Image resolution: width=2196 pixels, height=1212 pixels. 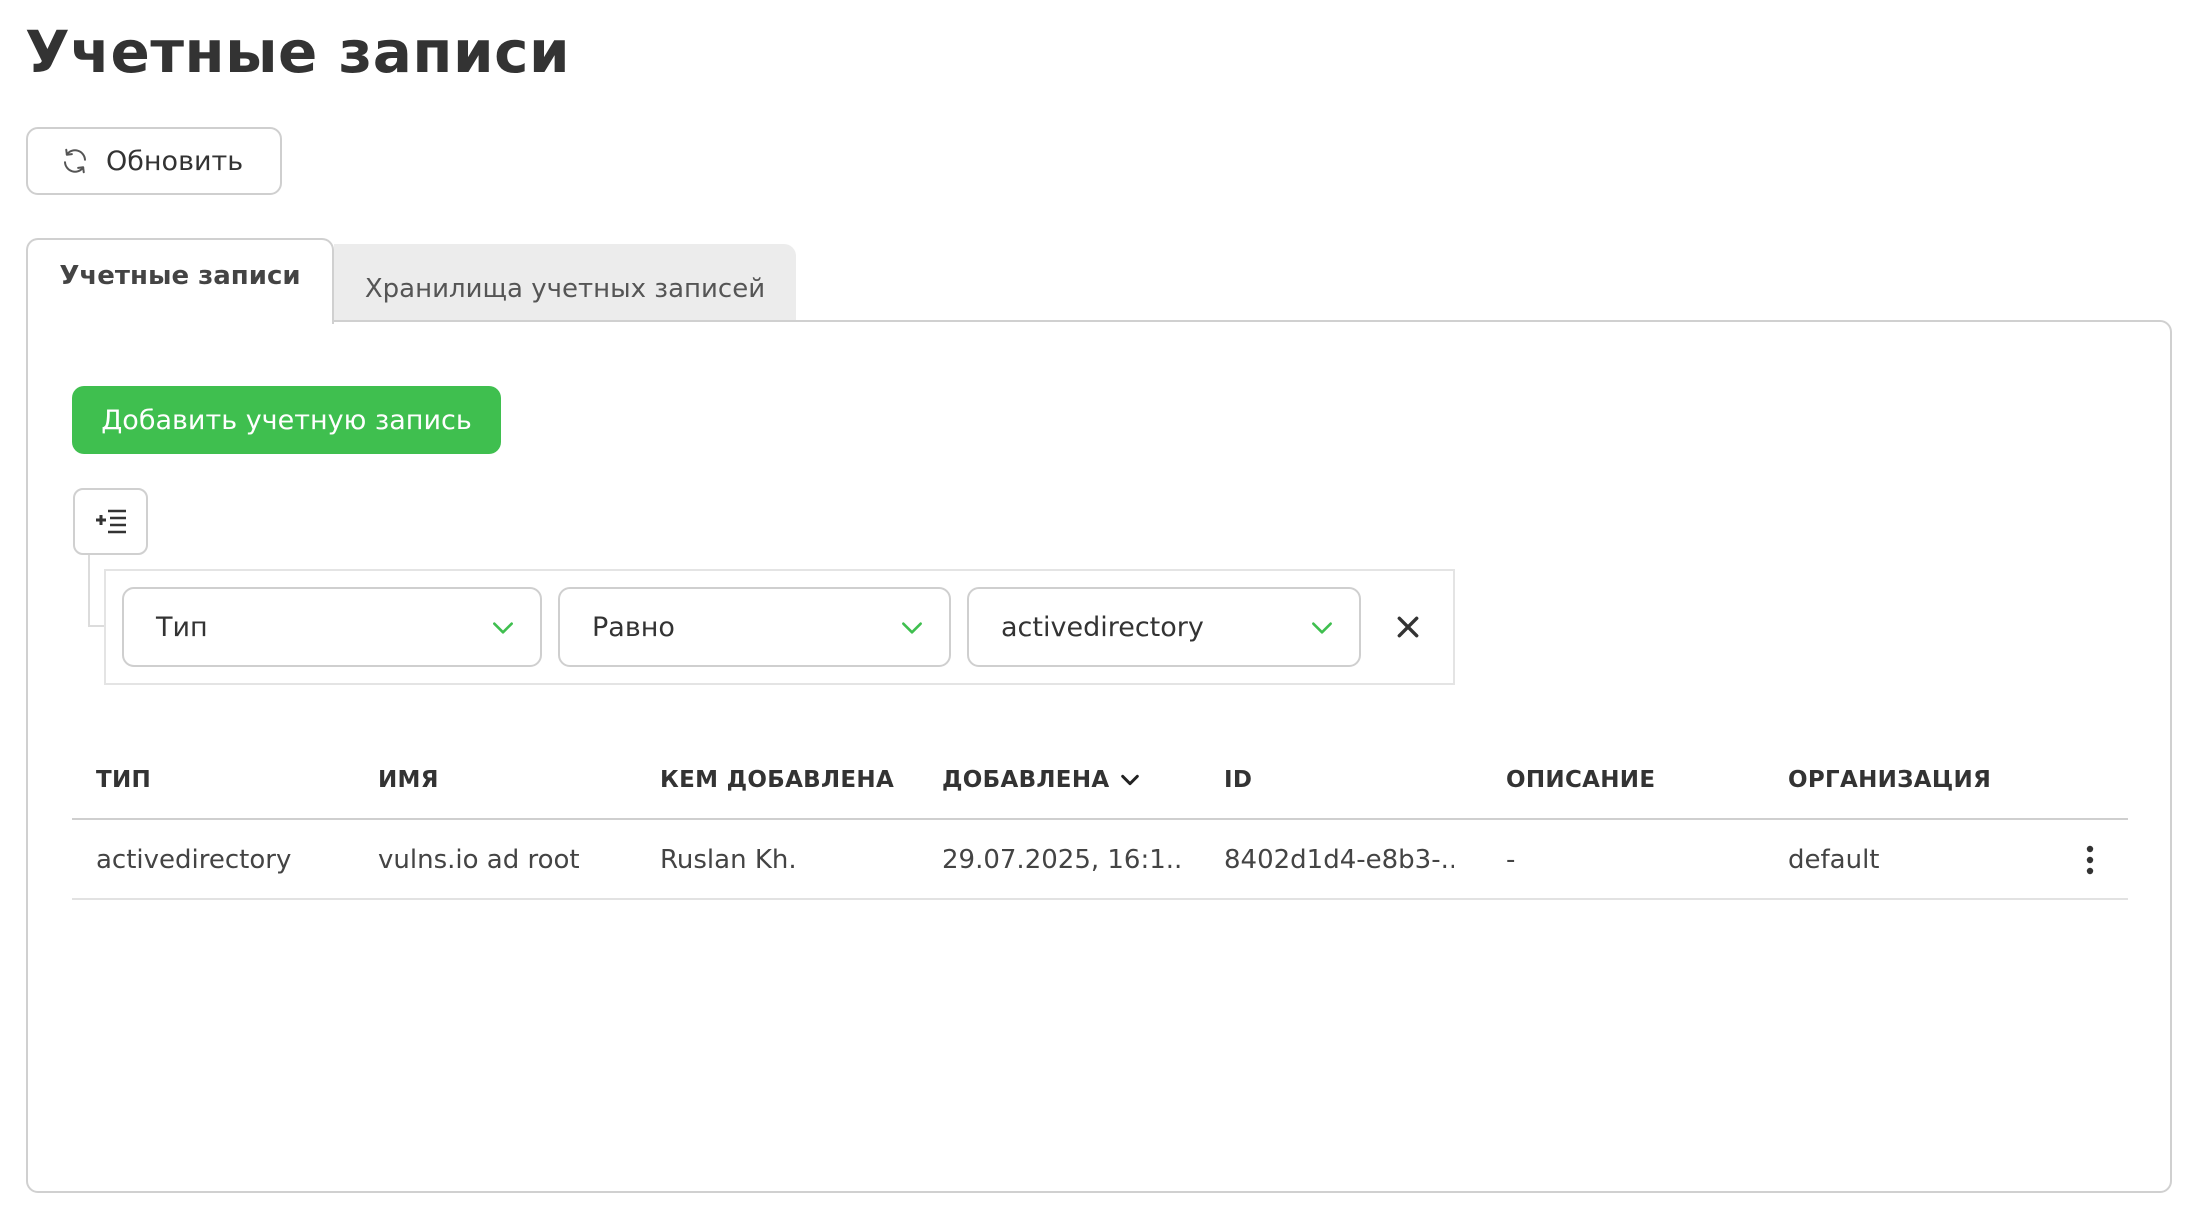 What do you see at coordinates (1339, 780) in the screenshot?
I see `column-header-id: ID` at bounding box center [1339, 780].